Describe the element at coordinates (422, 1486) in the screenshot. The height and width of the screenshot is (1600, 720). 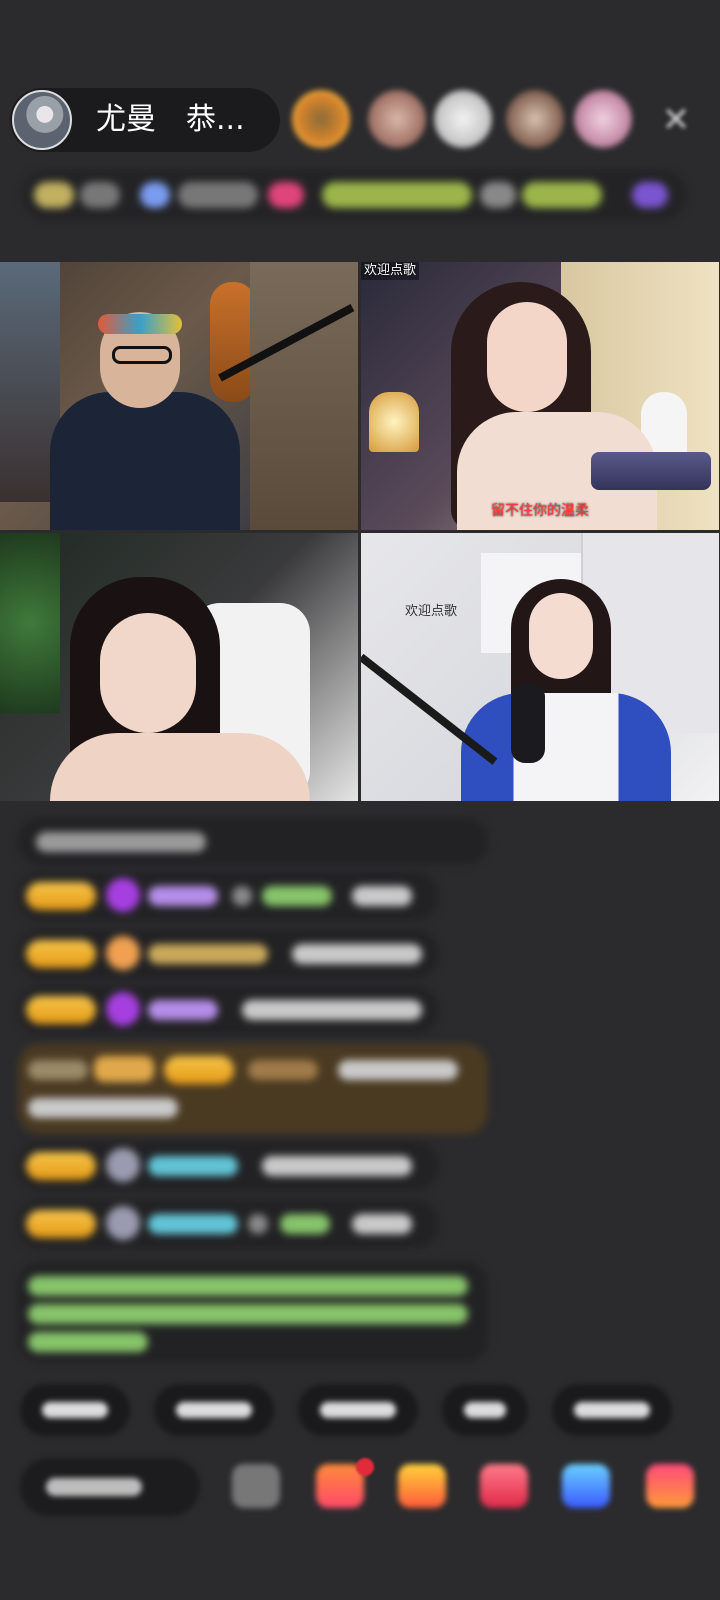
I see `game-icon` at that location.